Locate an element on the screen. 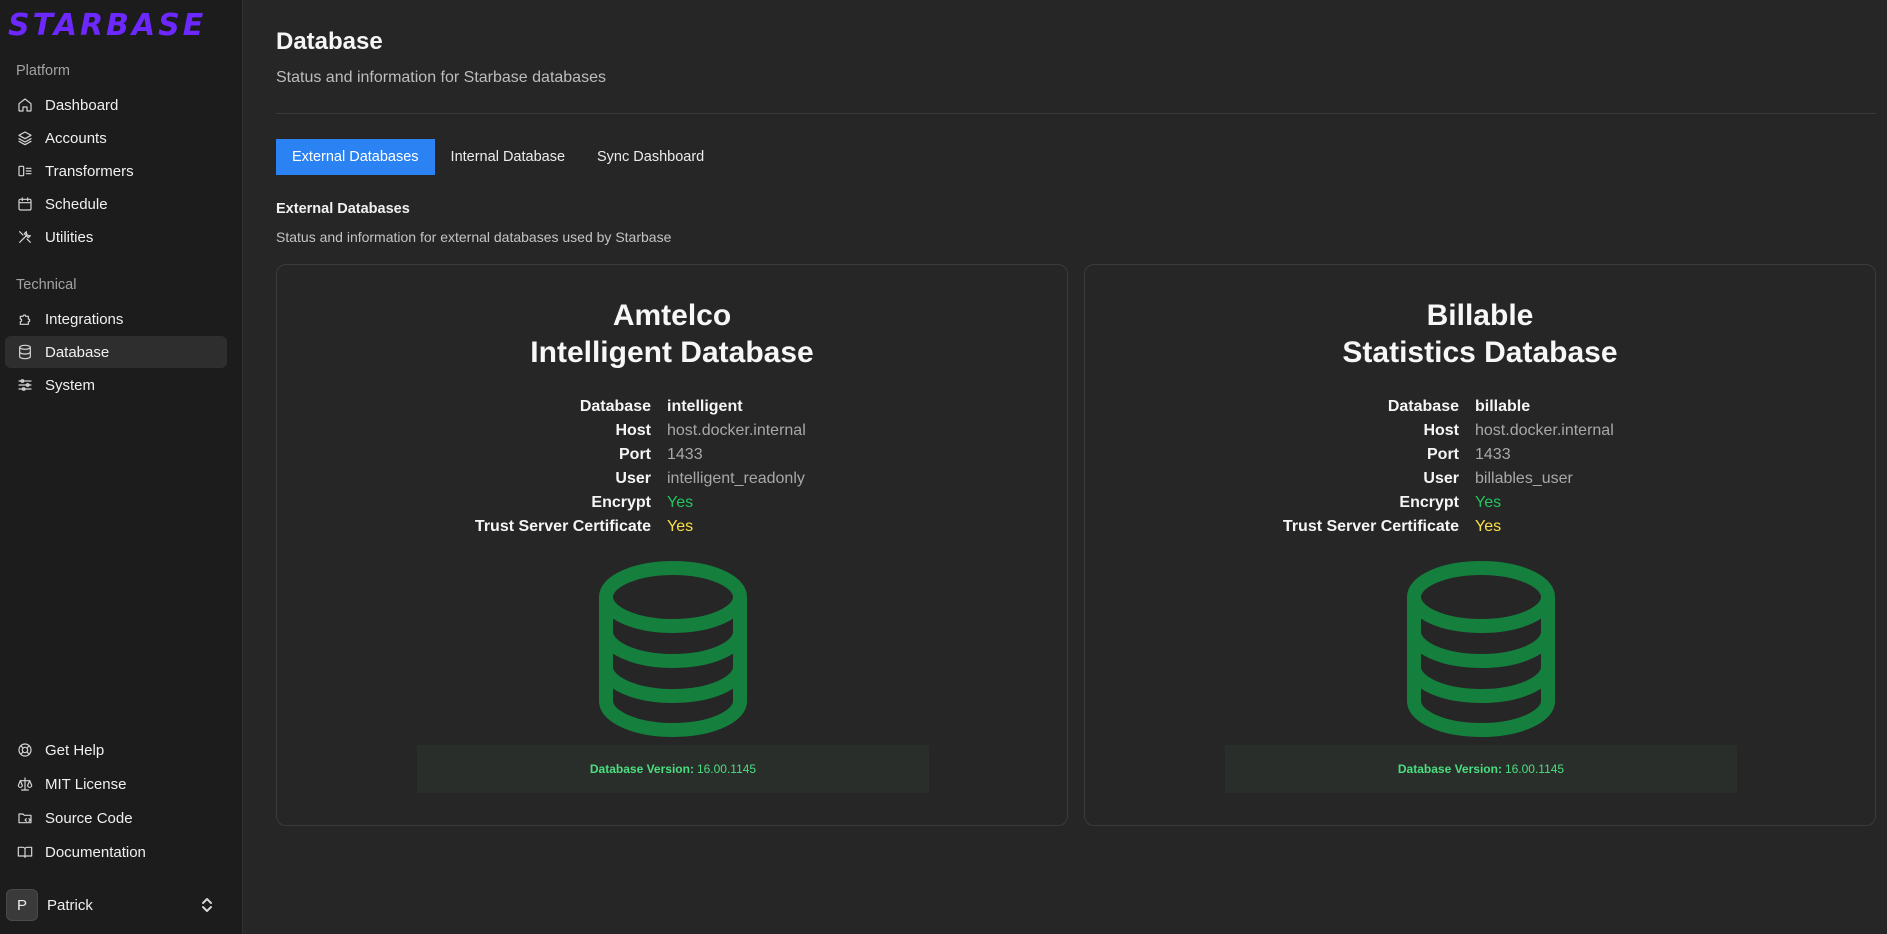  info-row-database: Database intelligent is located at coordinates (672, 407).